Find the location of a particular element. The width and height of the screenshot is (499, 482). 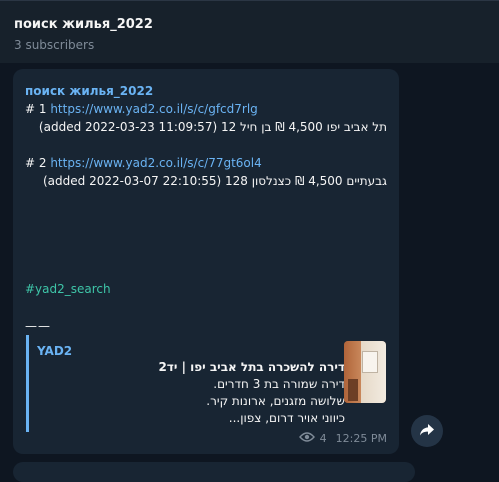

eye-icon is located at coordinates (306, 438).